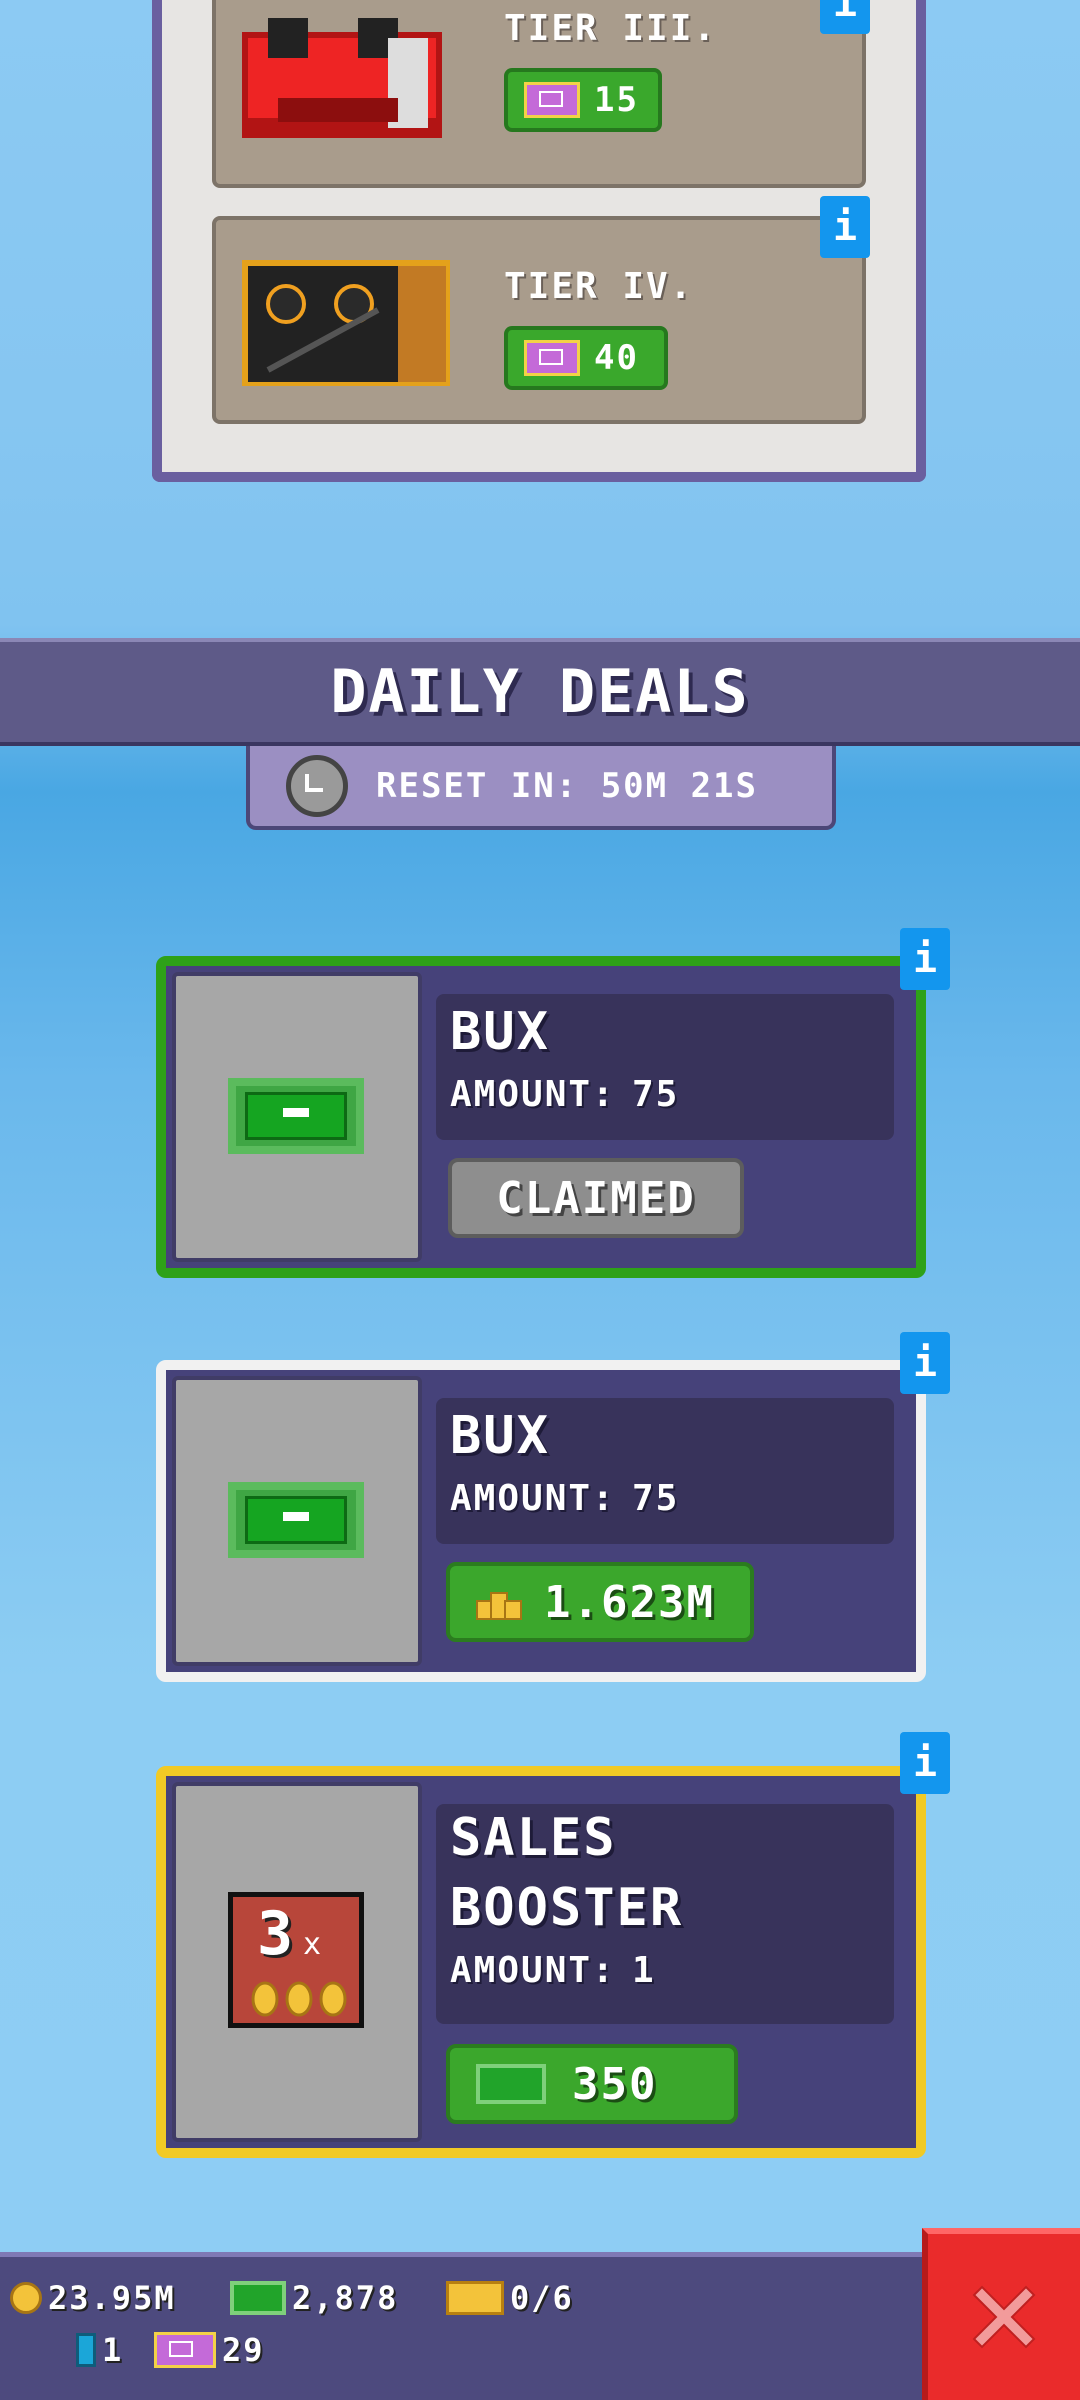 Image resolution: width=1080 pixels, height=2400 pixels. I want to click on black-crate-icon, so click(346, 323).